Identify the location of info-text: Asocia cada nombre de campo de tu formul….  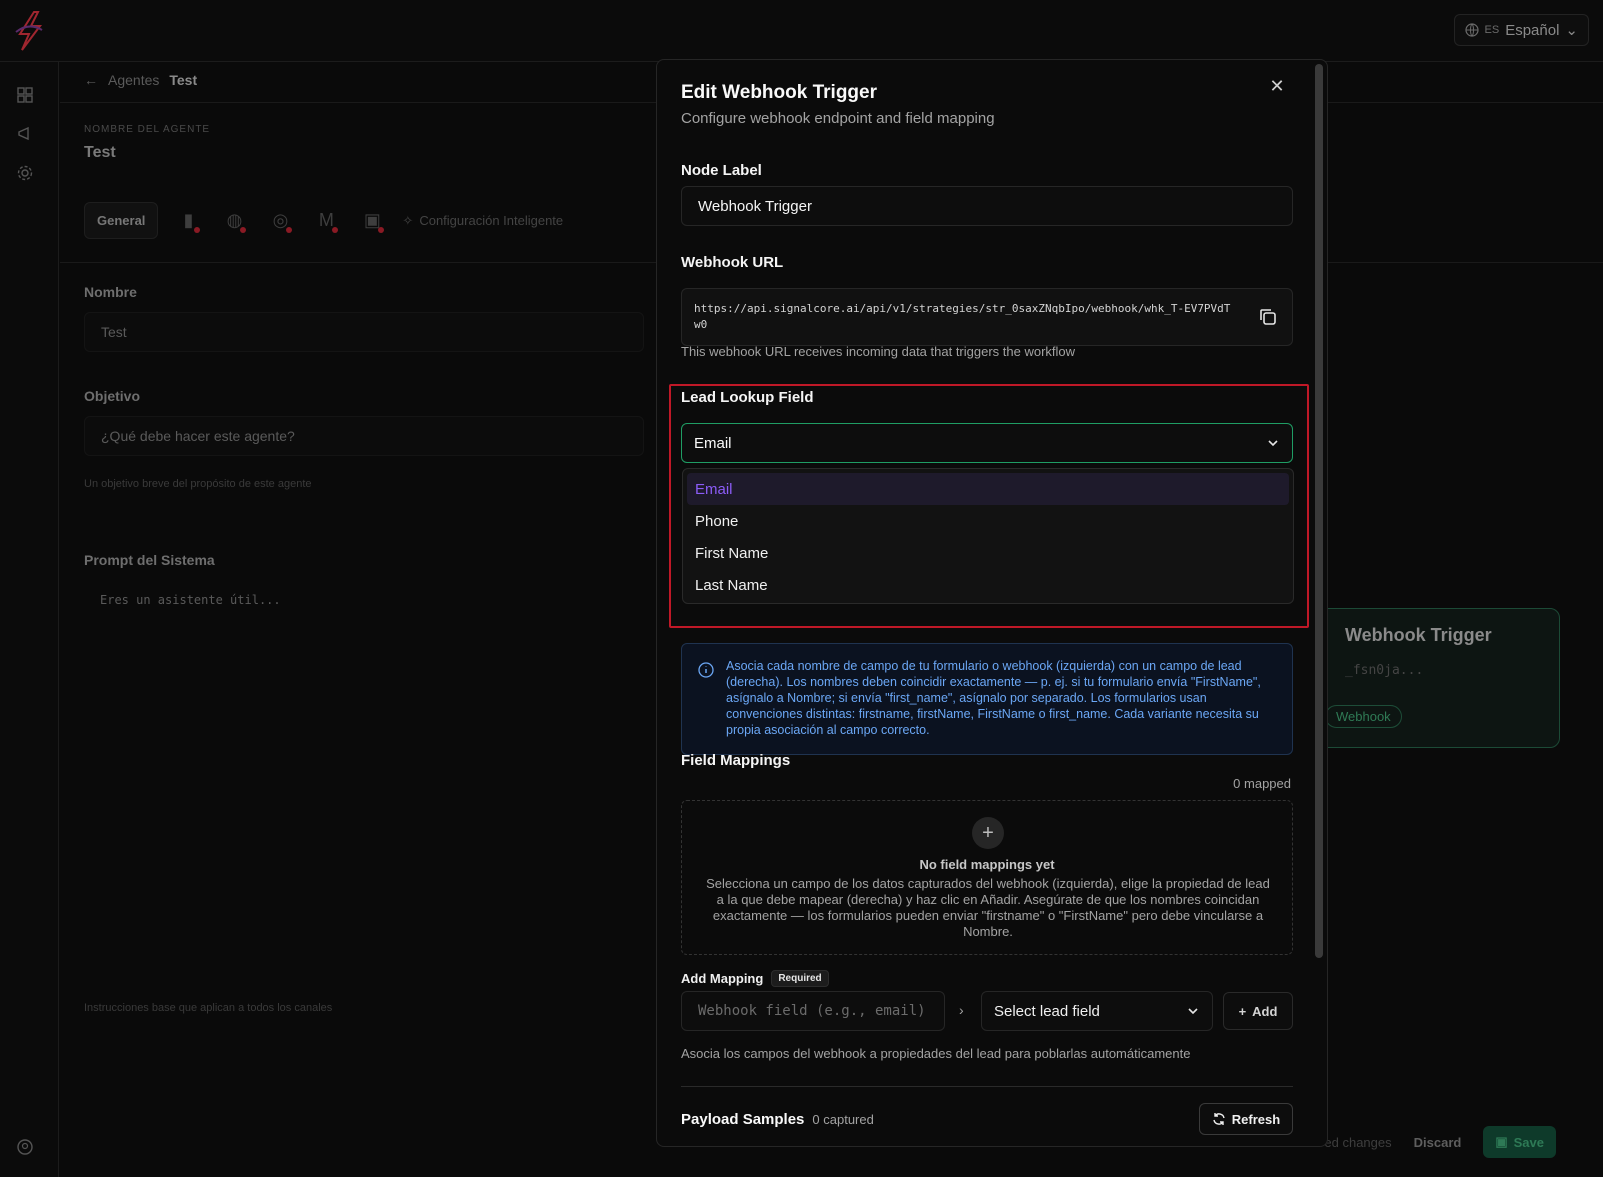
(993, 698).